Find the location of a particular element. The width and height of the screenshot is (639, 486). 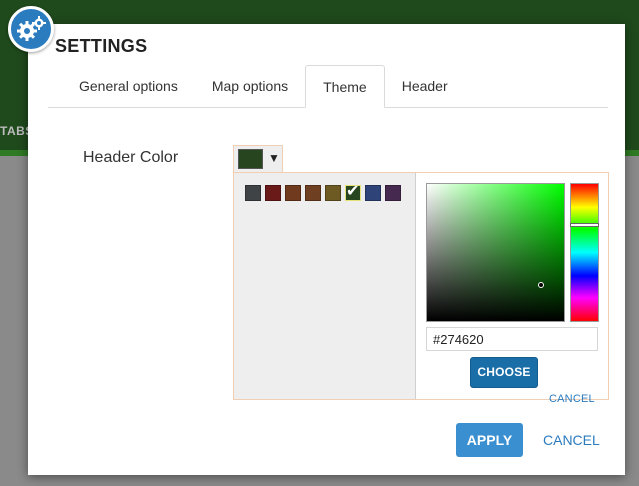

dialog-title: SETTINGS is located at coordinates (101, 46).